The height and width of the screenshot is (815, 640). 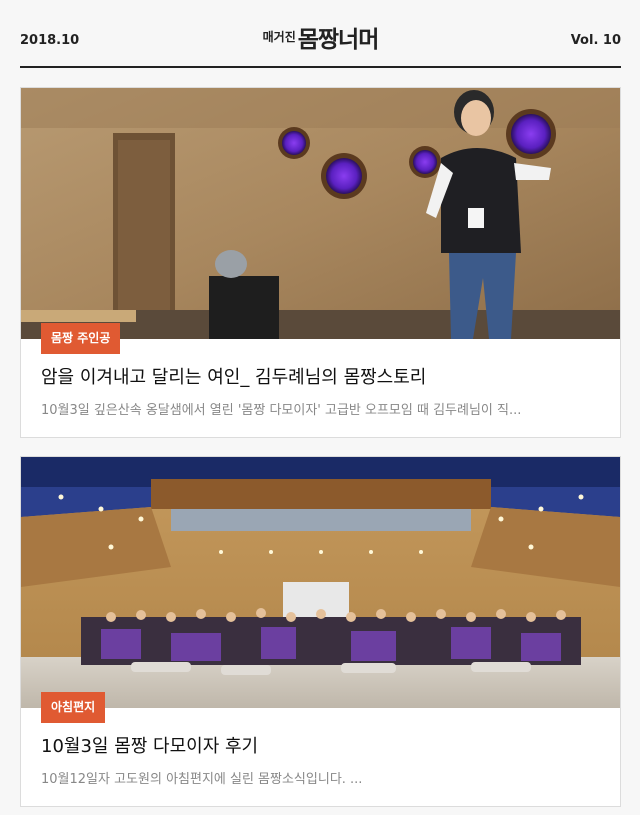 What do you see at coordinates (279, 37) in the screenshot?
I see `logo-small-text: 매거진` at bounding box center [279, 37].